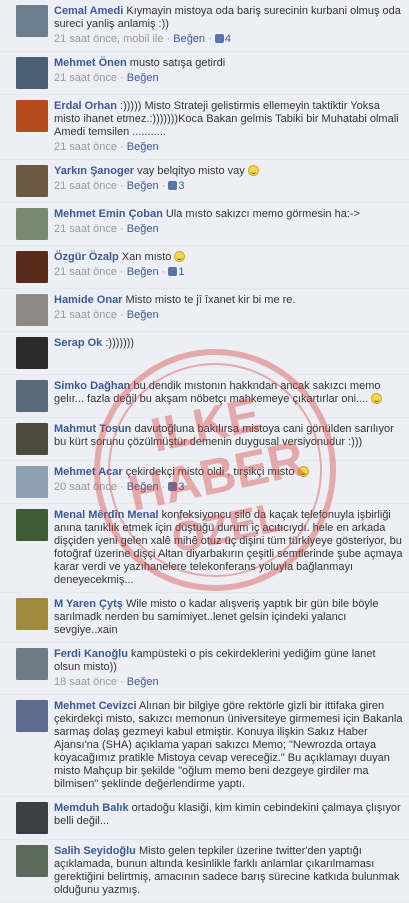  Describe the element at coordinates (88, 11) in the screenshot. I see `commenter-name: Cemal Amedi` at that location.